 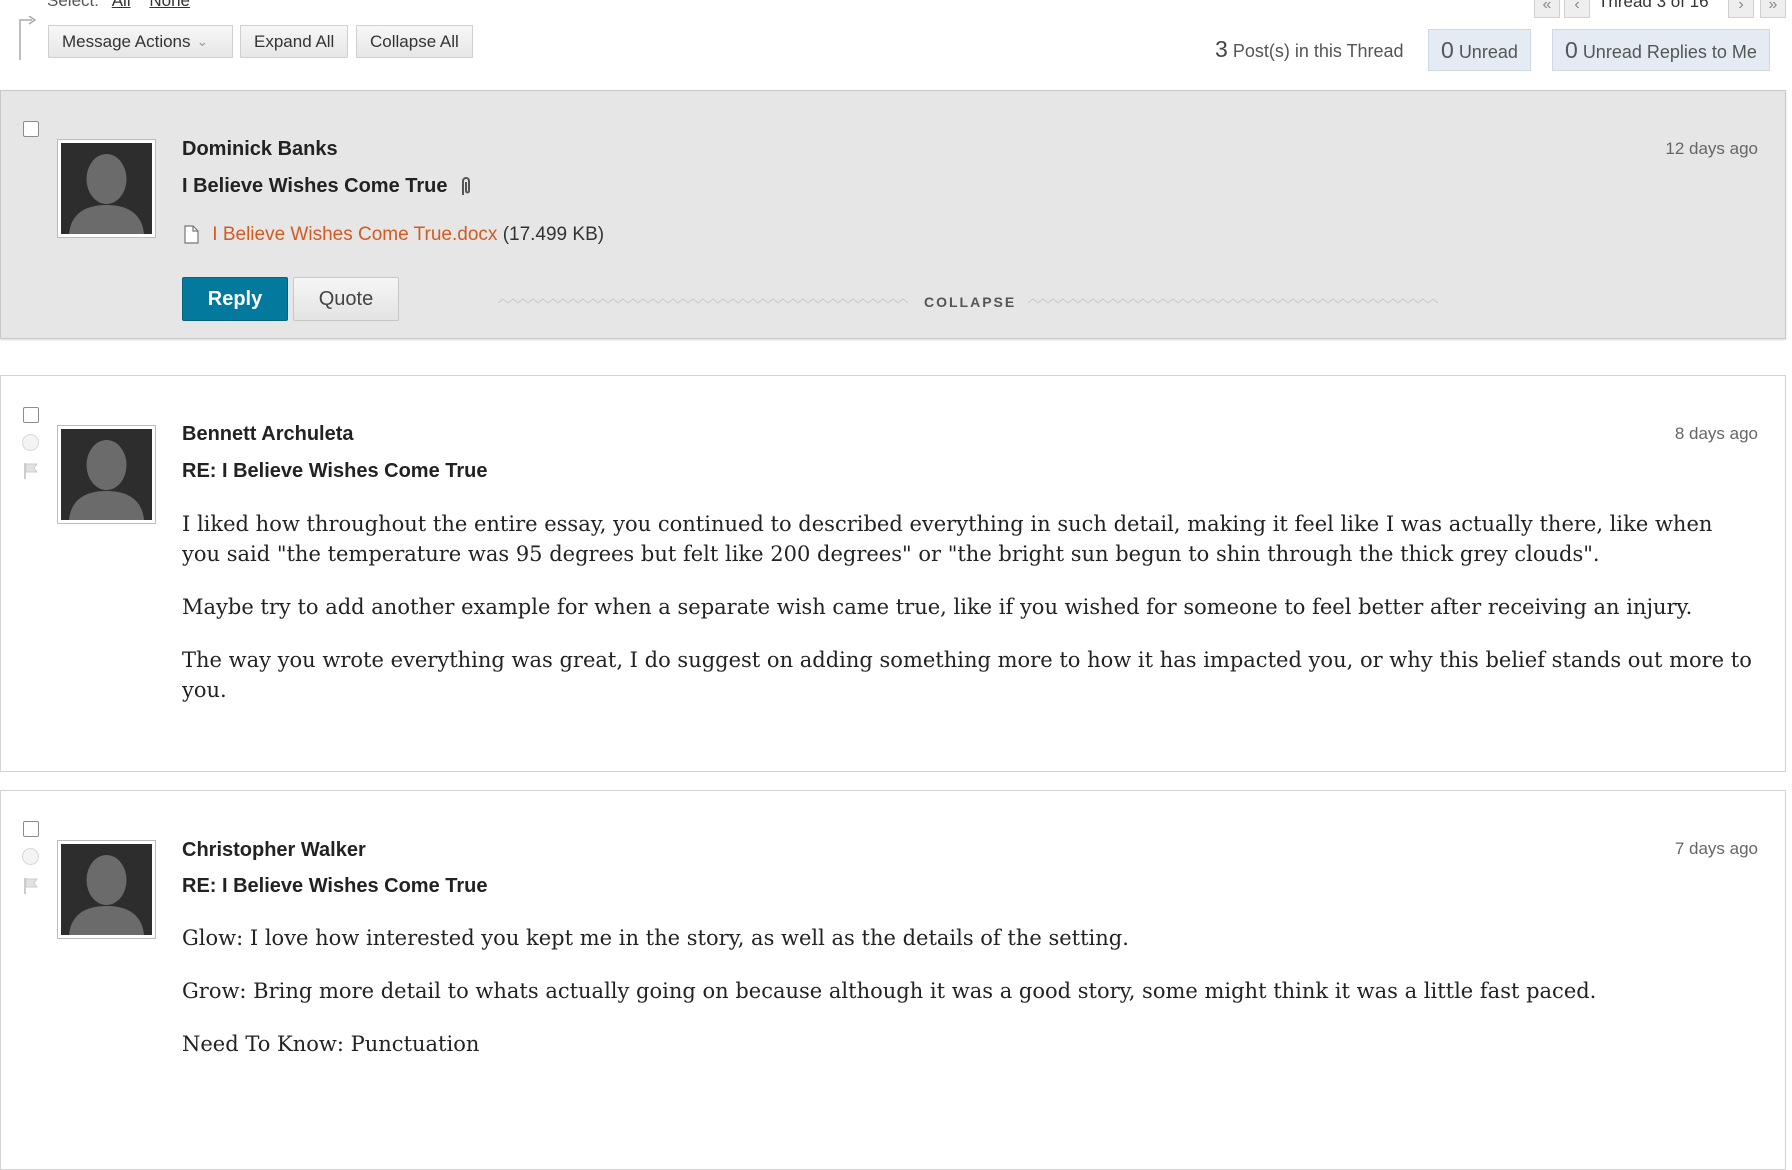 What do you see at coordinates (191, 234) in the screenshot?
I see `document-icon` at bounding box center [191, 234].